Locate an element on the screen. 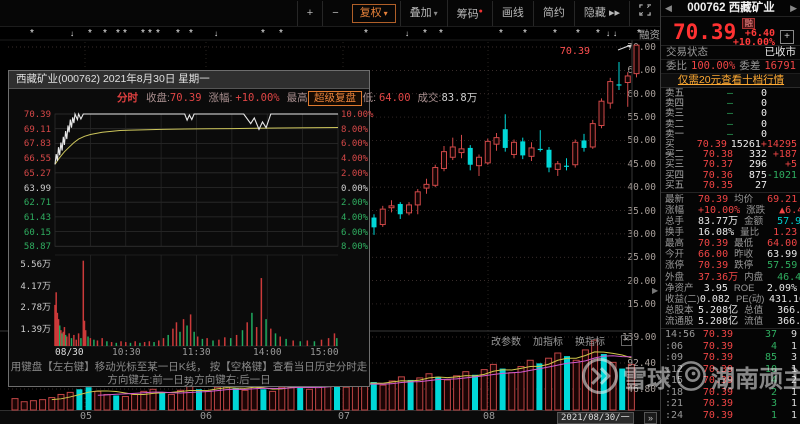 The image size is (800, 424). popup-price-label: 65.27 is located at coordinates (37, 173).